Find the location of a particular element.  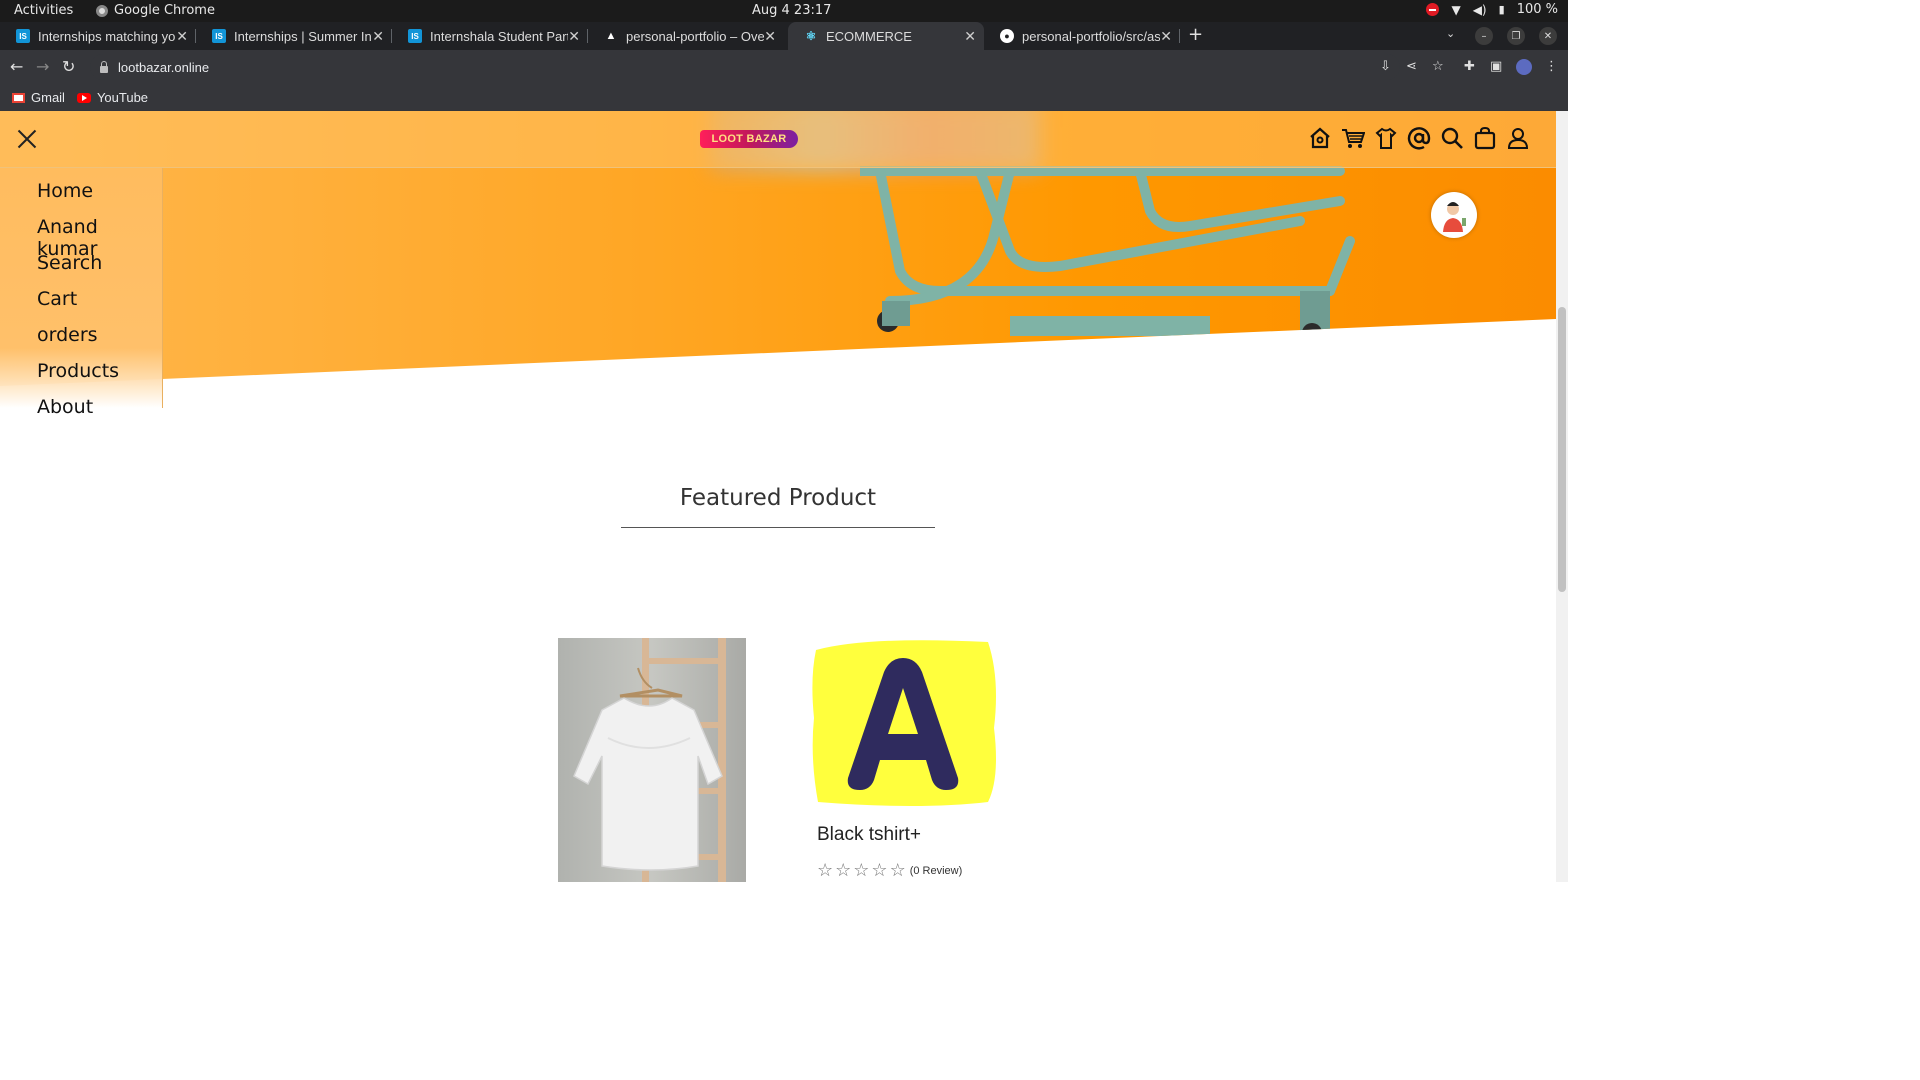

browser-toolbar: ← → ↻ lootbazar.online ⇩ ⋖ ☆ ✚ ▣ ⋮ is located at coordinates (784, 67).